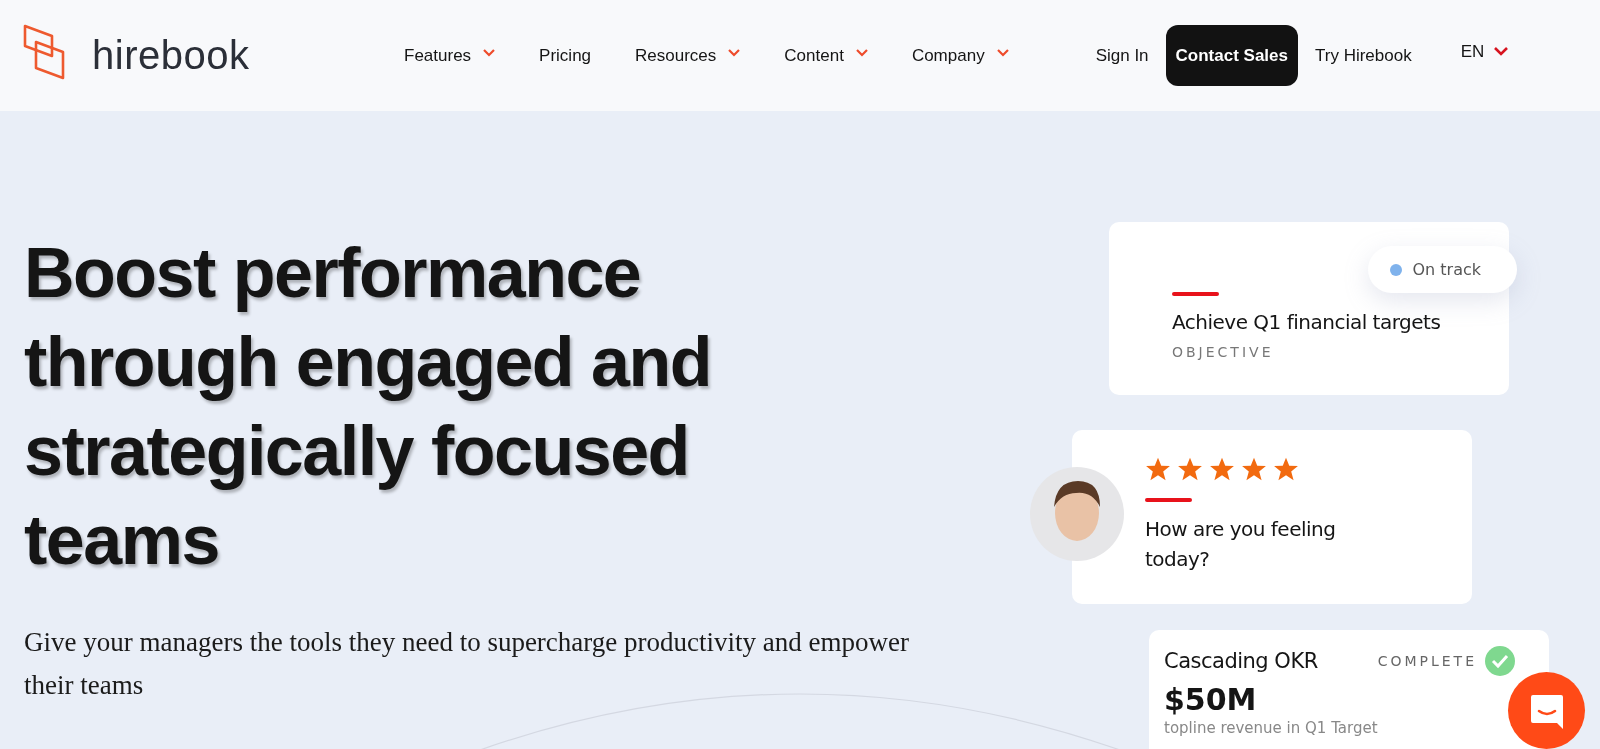 The height and width of the screenshot is (749, 1600). I want to click on okr-status: COMPLETE, so click(1427, 661).